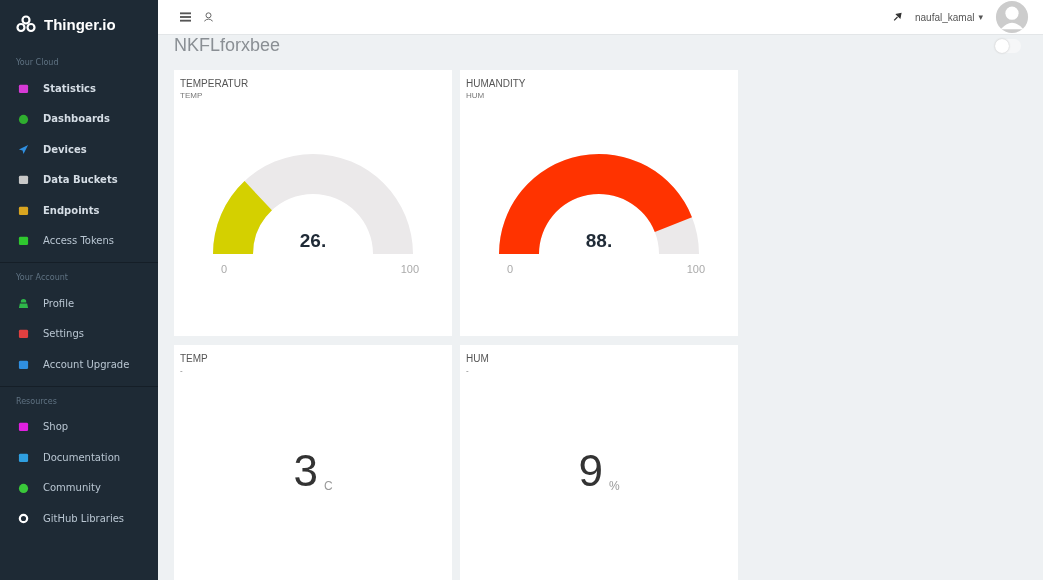  I want to click on list-icon, so click(185, 17).